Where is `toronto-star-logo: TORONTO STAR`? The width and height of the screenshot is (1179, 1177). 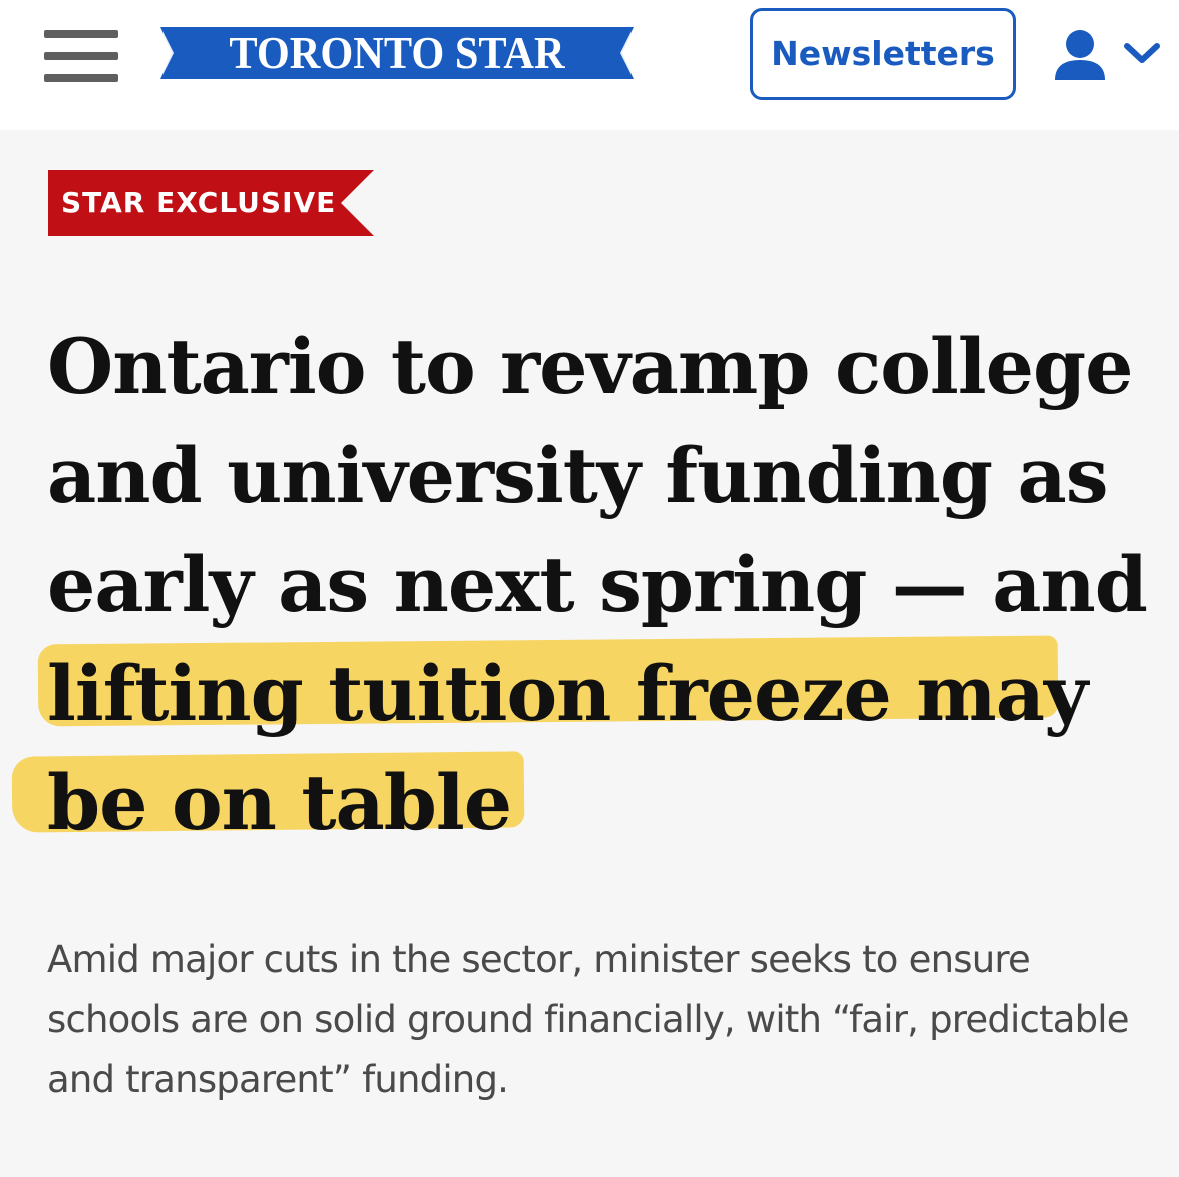
toronto-star-logo: TORONTO STAR is located at coordinates (397, 53).